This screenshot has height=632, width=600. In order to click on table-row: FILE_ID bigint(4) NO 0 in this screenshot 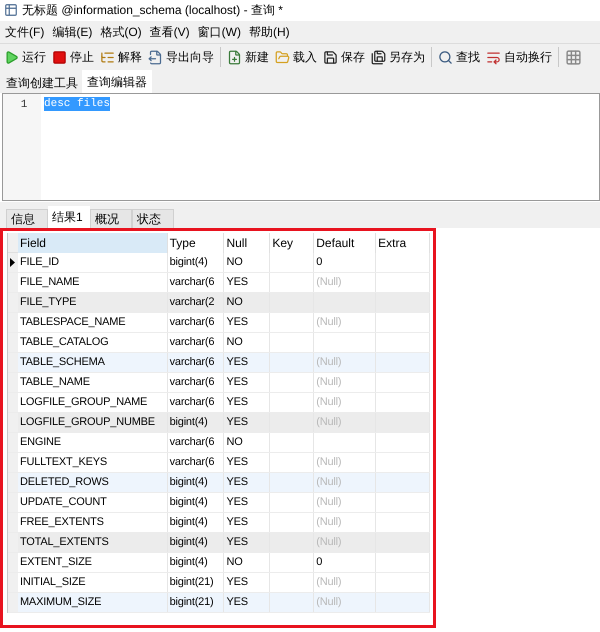, I will do `click(219, 263)`.